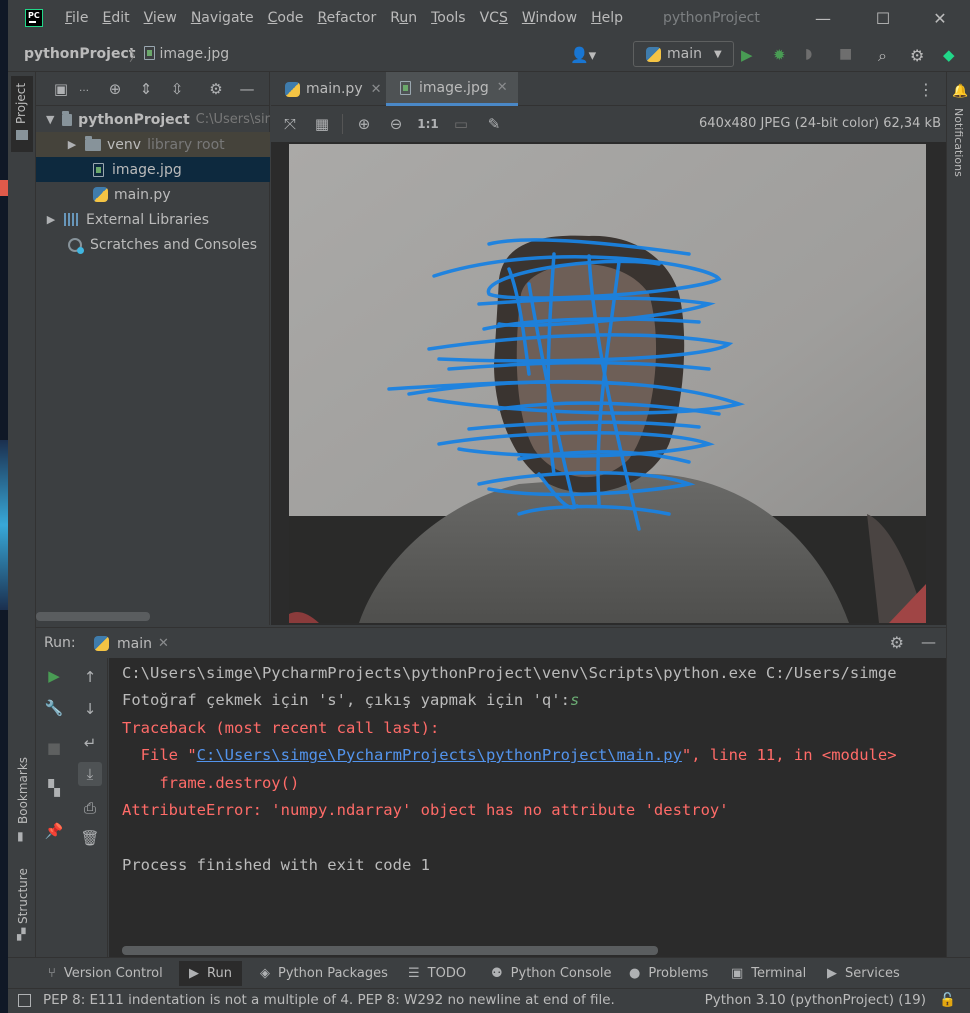  Describe the element at coordinates (23, 896) in the screenshot. I see `structure-tool-button: Structure` at that location.